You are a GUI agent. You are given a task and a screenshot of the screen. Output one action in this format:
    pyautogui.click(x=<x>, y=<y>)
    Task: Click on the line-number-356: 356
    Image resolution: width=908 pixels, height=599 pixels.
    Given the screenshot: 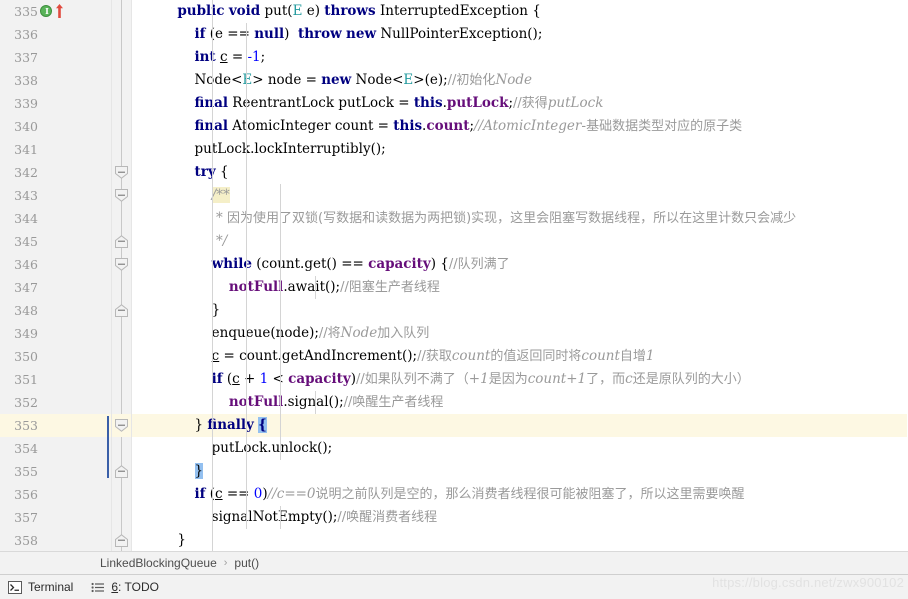 What is the action you would take?
    pyautogui.click(x=55, y=494)
    